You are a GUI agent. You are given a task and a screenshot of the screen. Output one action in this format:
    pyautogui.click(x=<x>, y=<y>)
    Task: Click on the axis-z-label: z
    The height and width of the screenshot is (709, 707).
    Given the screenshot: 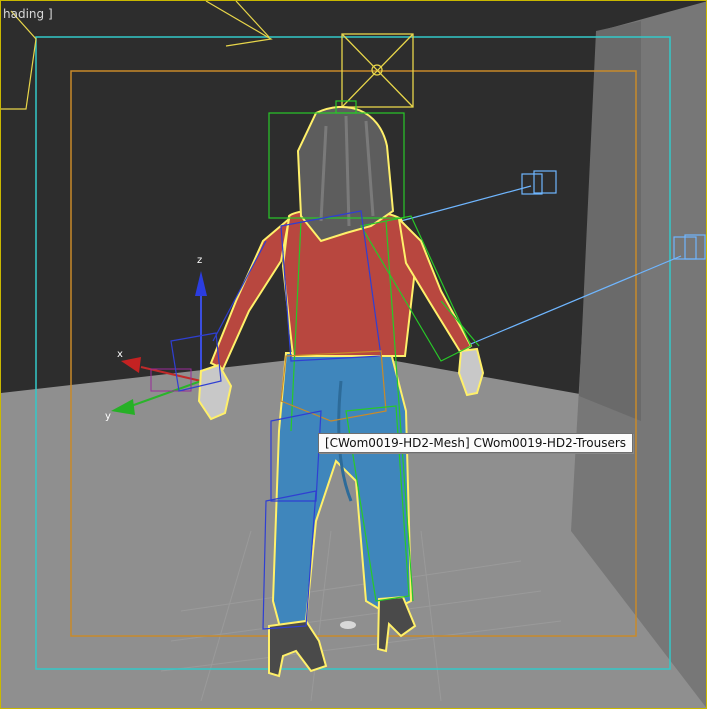 What is the action you would take?
    pyautogui.click(x=199, y=260)
    